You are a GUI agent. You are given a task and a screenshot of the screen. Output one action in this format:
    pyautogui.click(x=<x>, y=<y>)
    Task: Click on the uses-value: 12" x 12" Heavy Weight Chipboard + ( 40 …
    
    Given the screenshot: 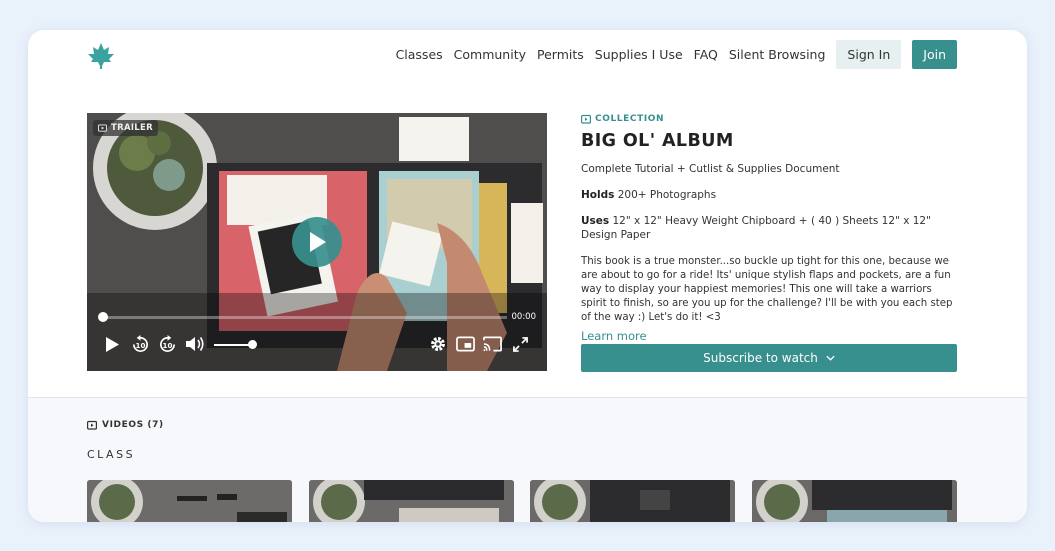 What is the action you would take?
    pyautogui.click(x=756, y=228)
    